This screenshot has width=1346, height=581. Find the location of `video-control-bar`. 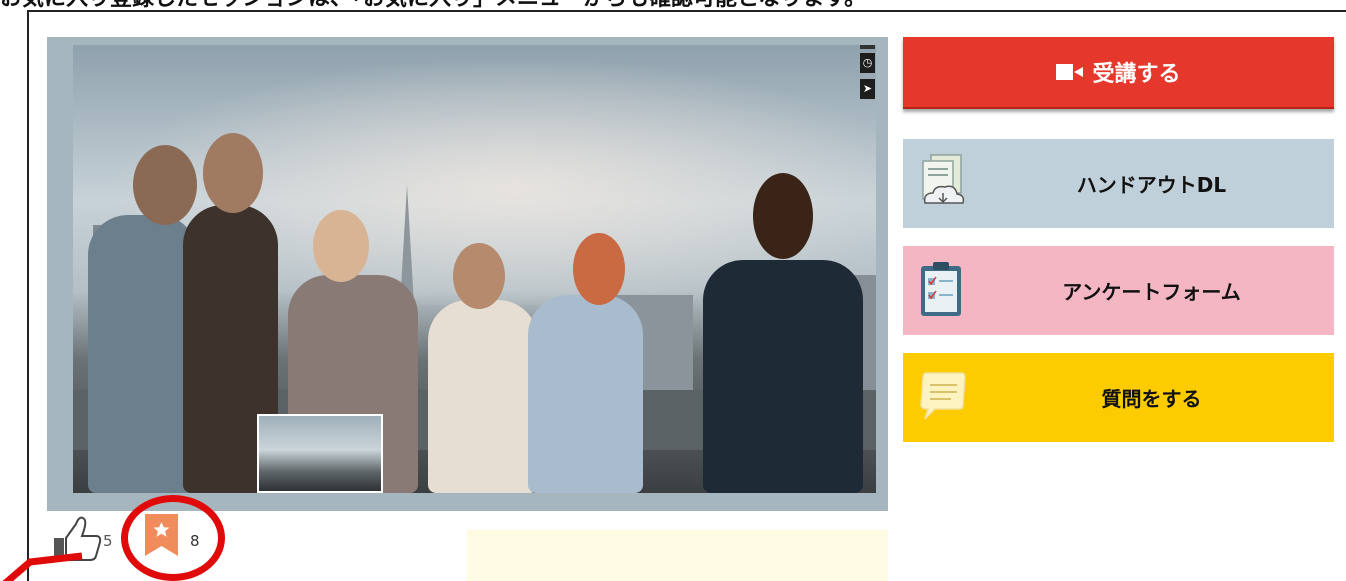

video-control-bar is located at coordinates (867, 47).